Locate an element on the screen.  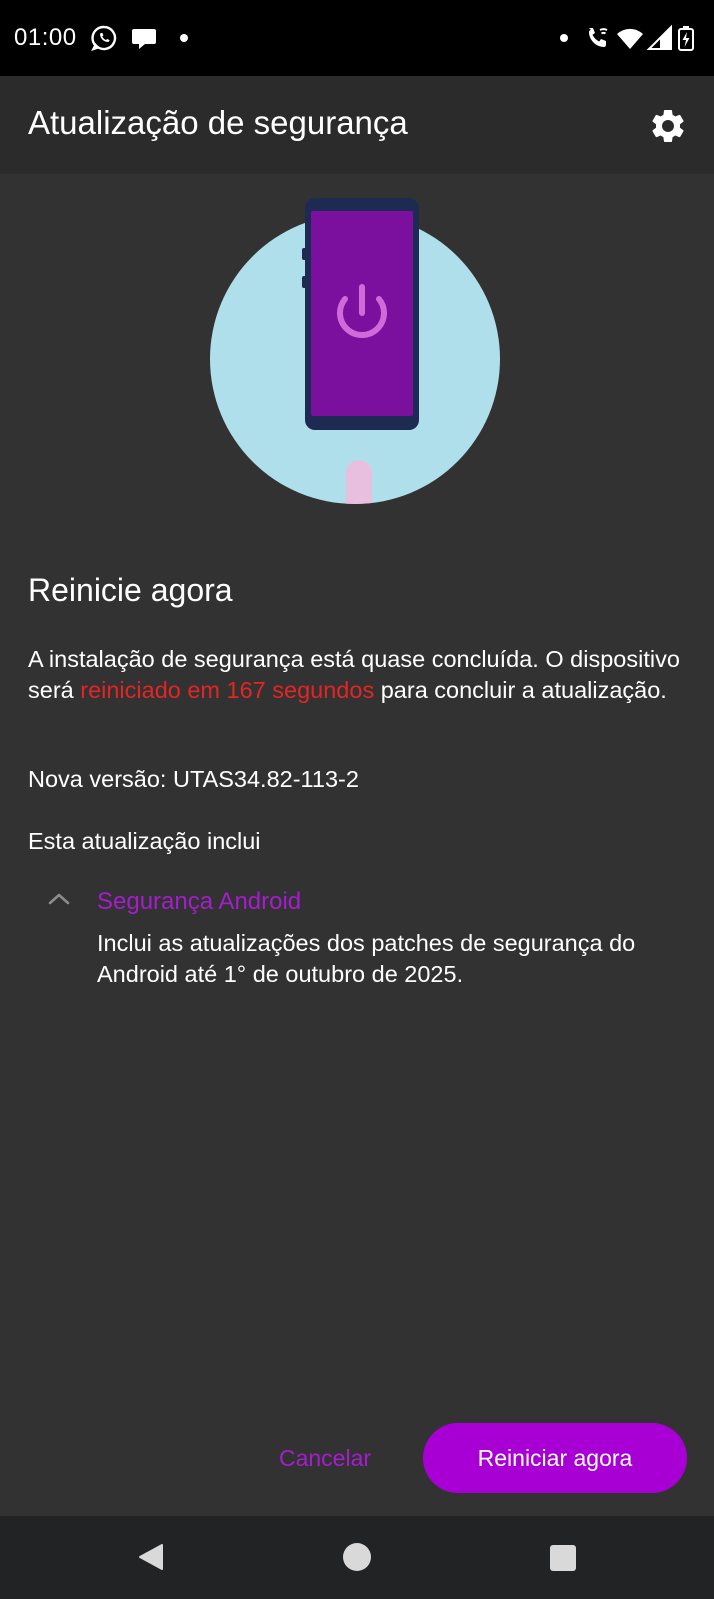
app-bar: Atualização de segurança is located at coordinates (357, 125).